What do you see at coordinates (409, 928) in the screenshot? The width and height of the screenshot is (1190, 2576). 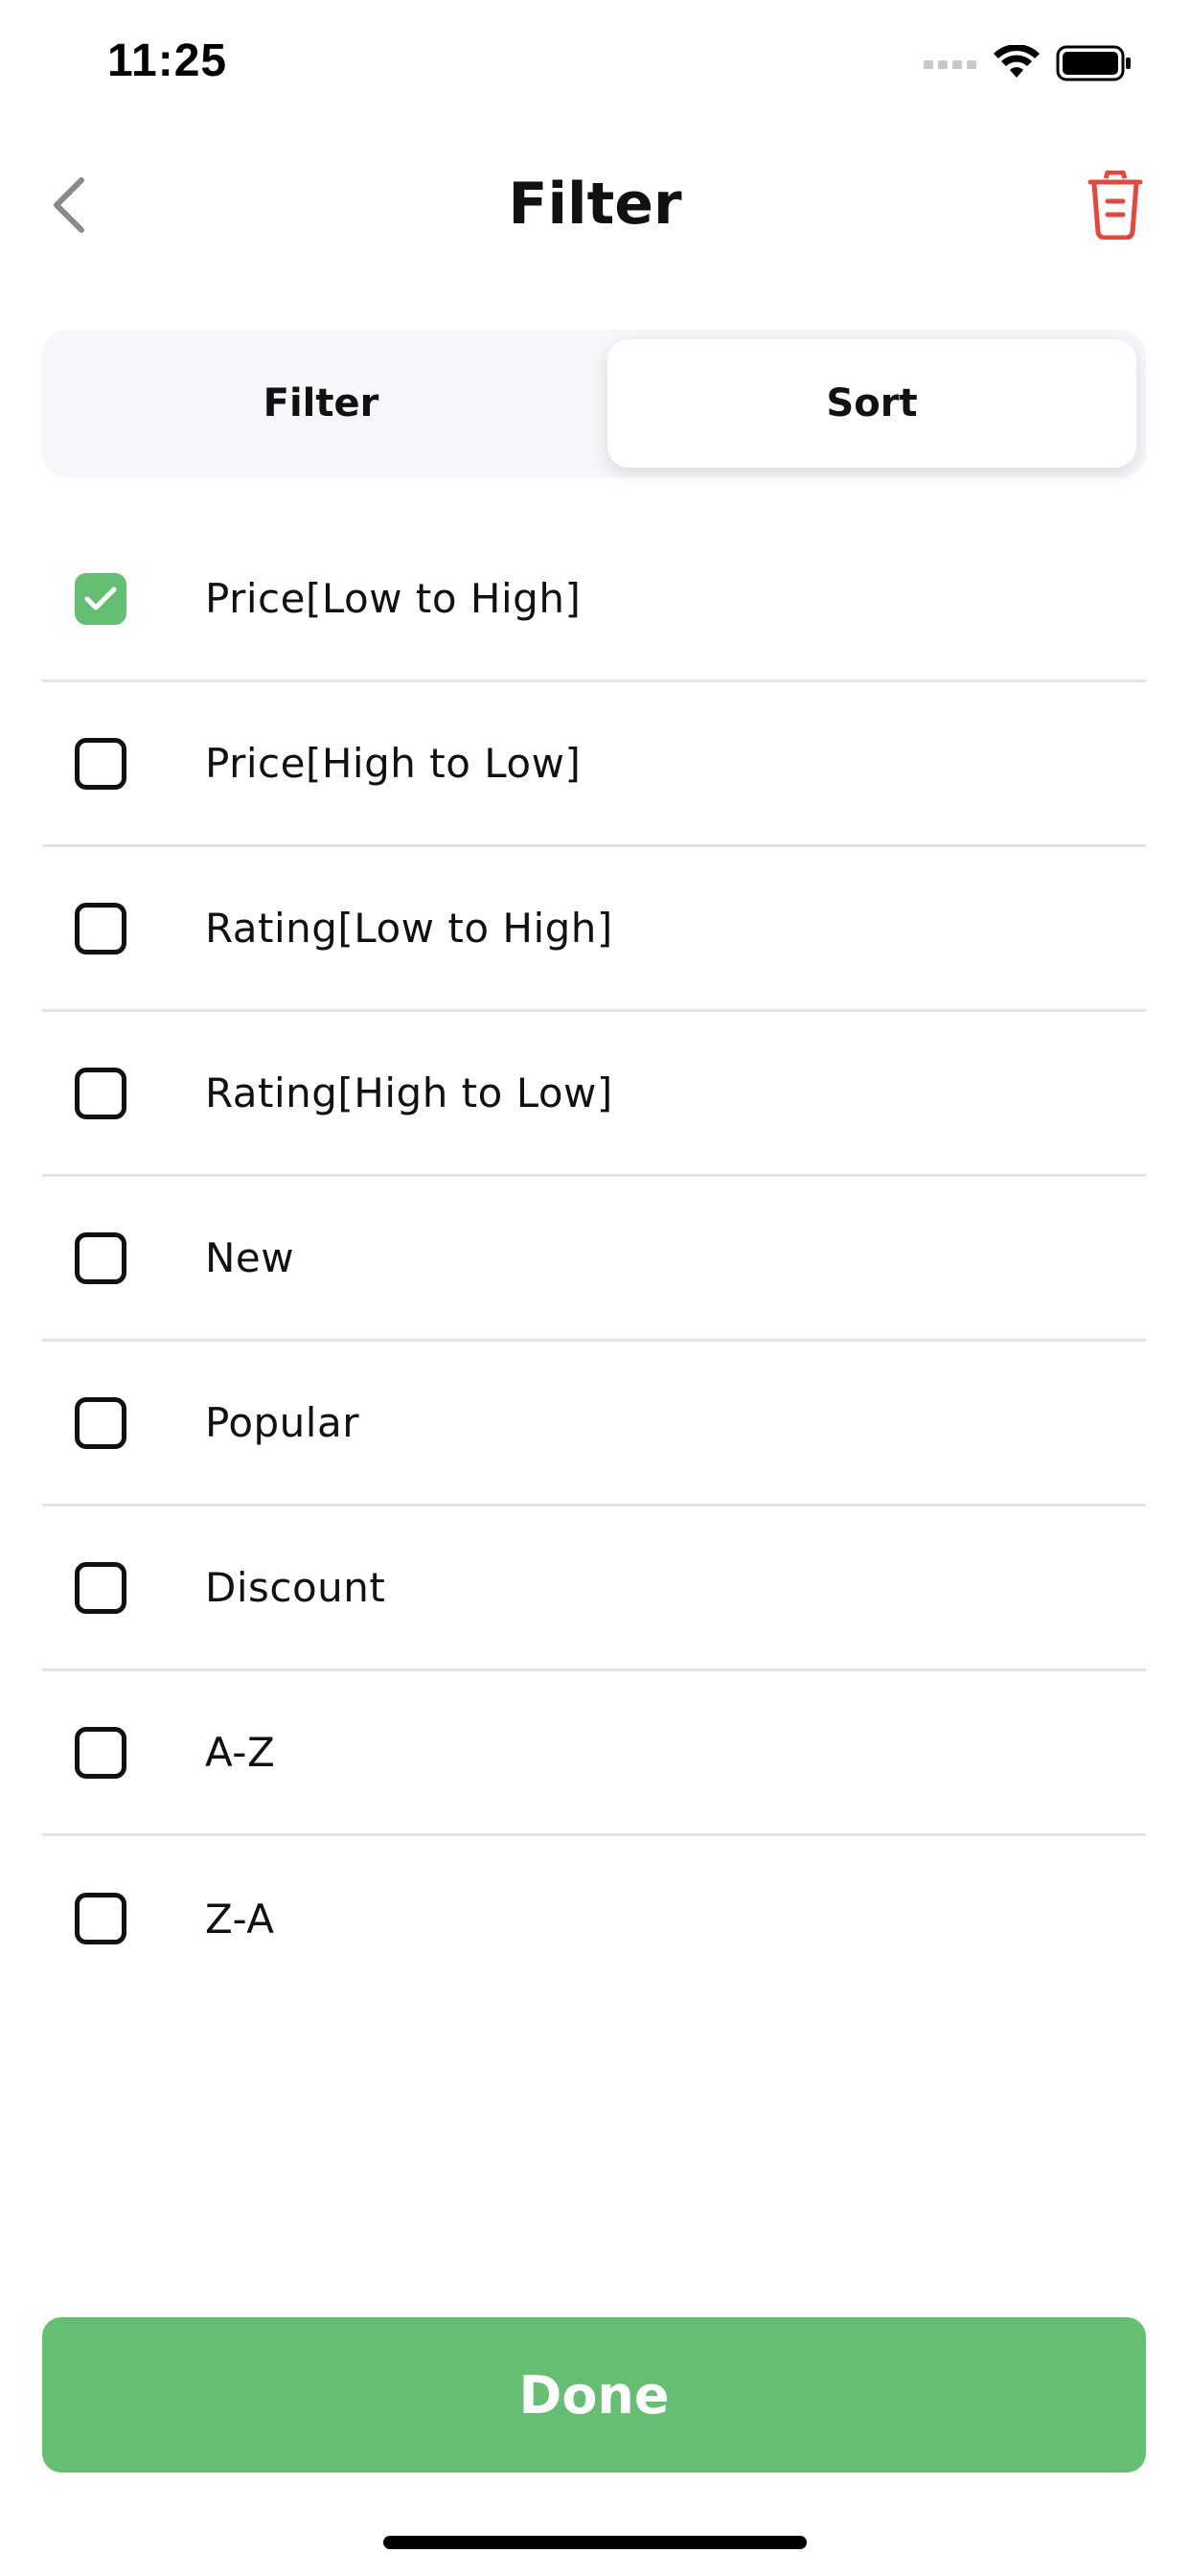 I see `sort-option-label: Rating[Low to High]` at bounding box center [409, 928].